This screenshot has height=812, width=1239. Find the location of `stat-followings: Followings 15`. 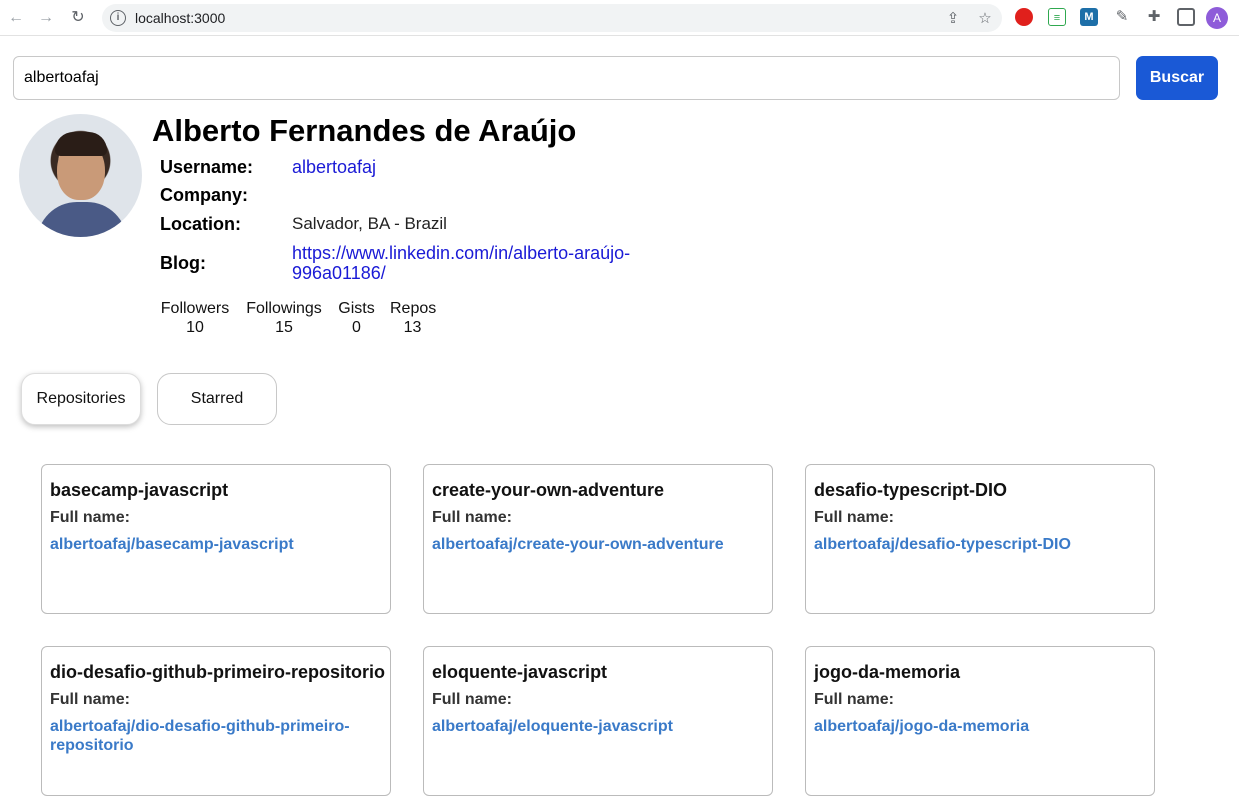

stat-followings: Followings 15 is located at coordinates (284, 318).